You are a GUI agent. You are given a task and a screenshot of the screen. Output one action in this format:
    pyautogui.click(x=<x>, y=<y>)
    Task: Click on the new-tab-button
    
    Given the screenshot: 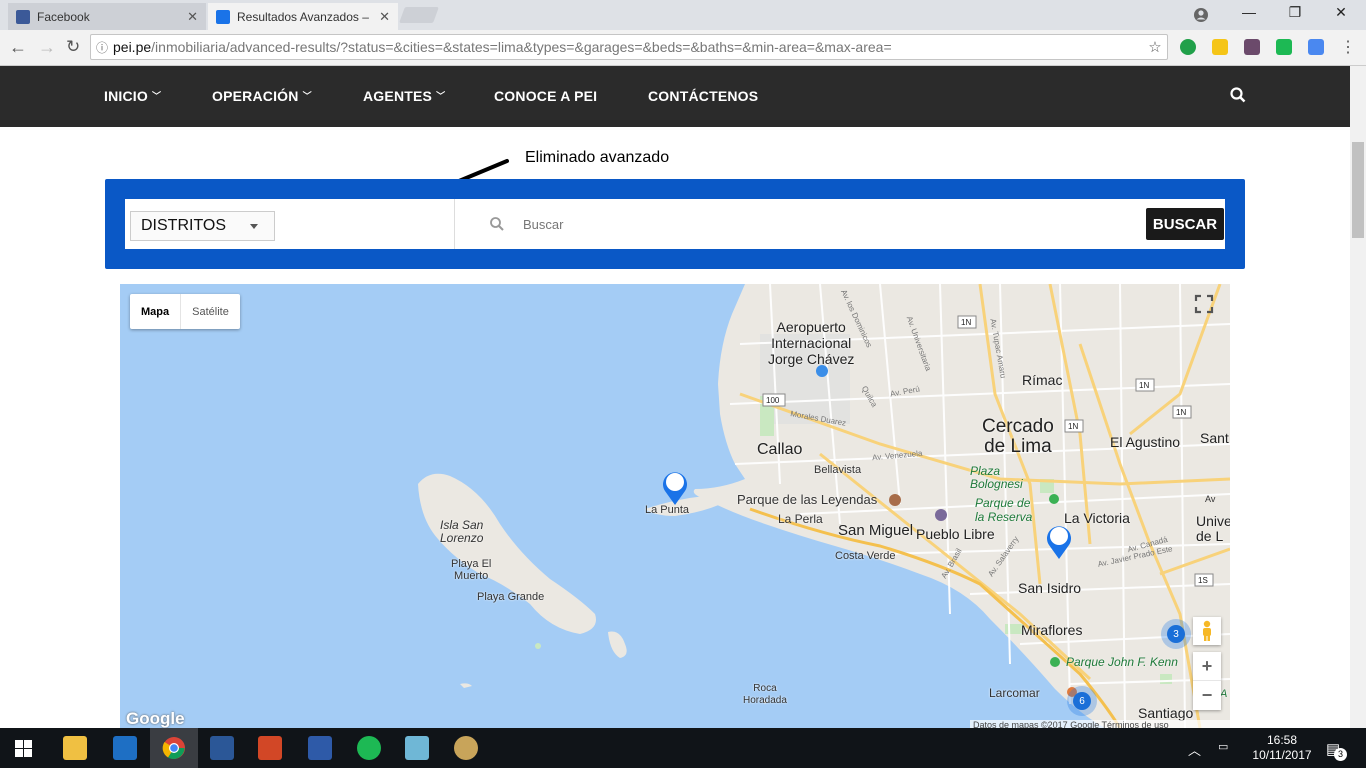 What is the action you would take?
    pyautogui.click(x=419, y=15)
    